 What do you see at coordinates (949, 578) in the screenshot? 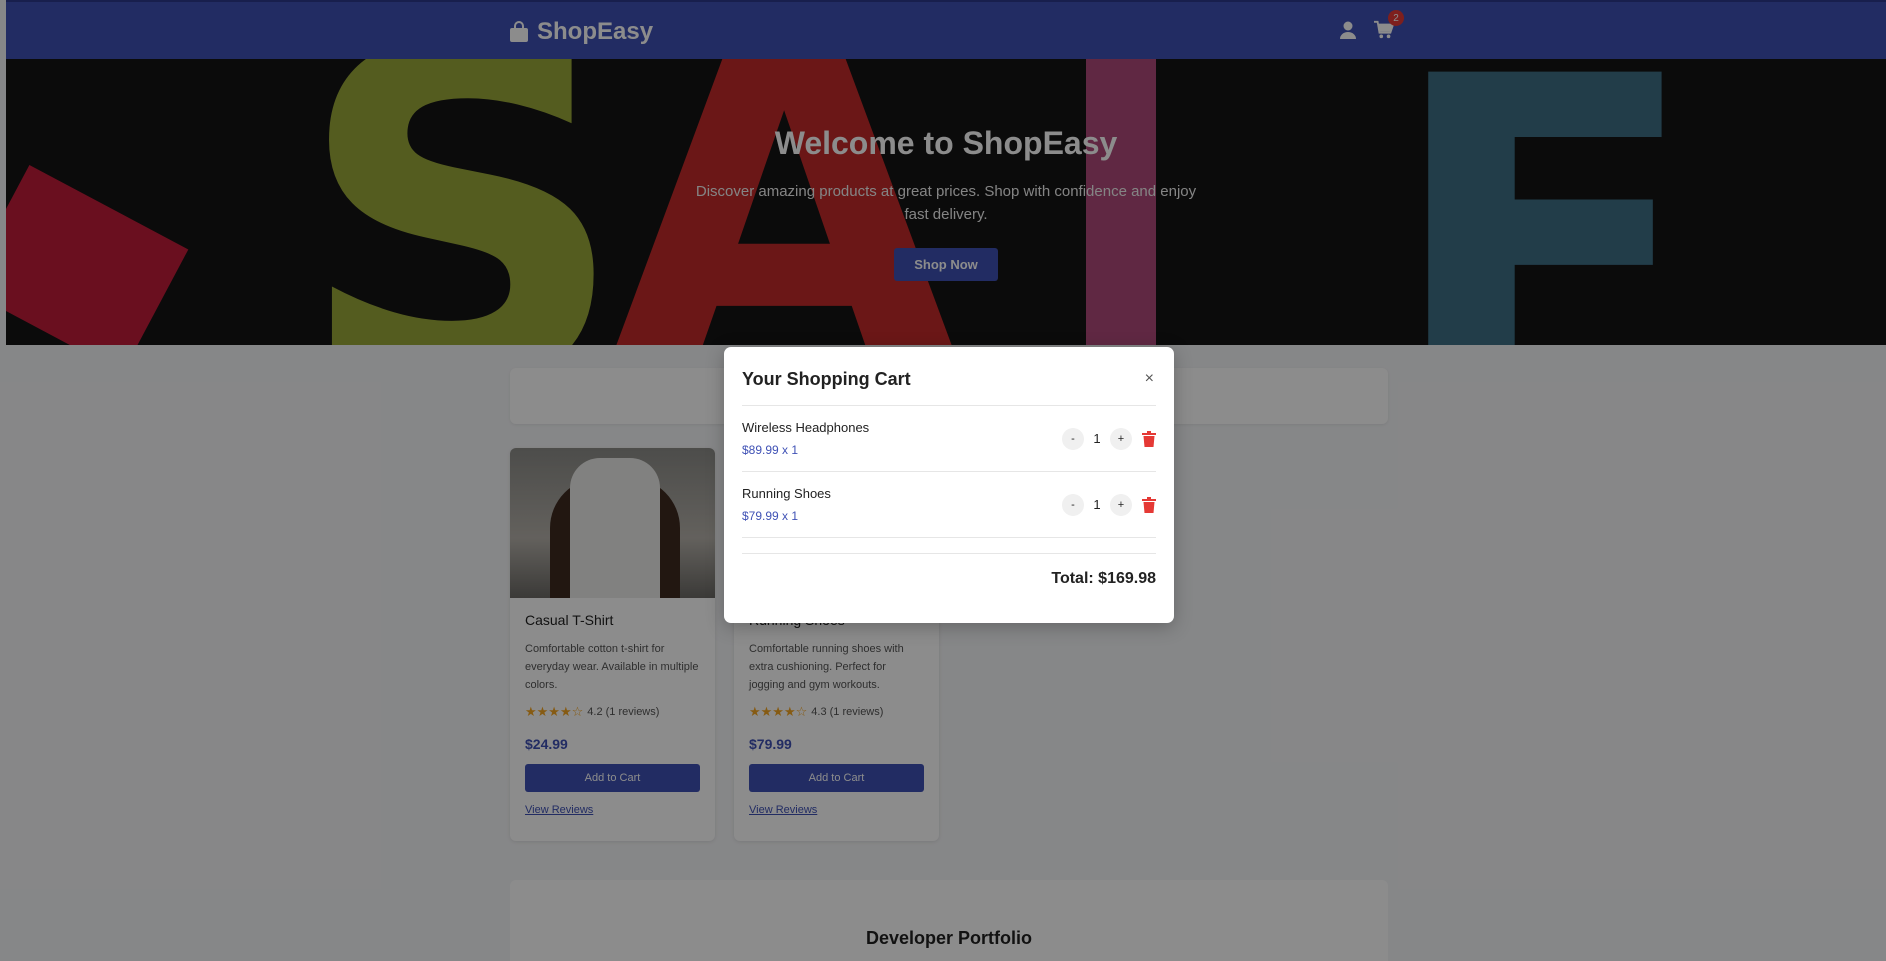
I see `cart-total: Total: $169.98` at bounding box center [949, 578].